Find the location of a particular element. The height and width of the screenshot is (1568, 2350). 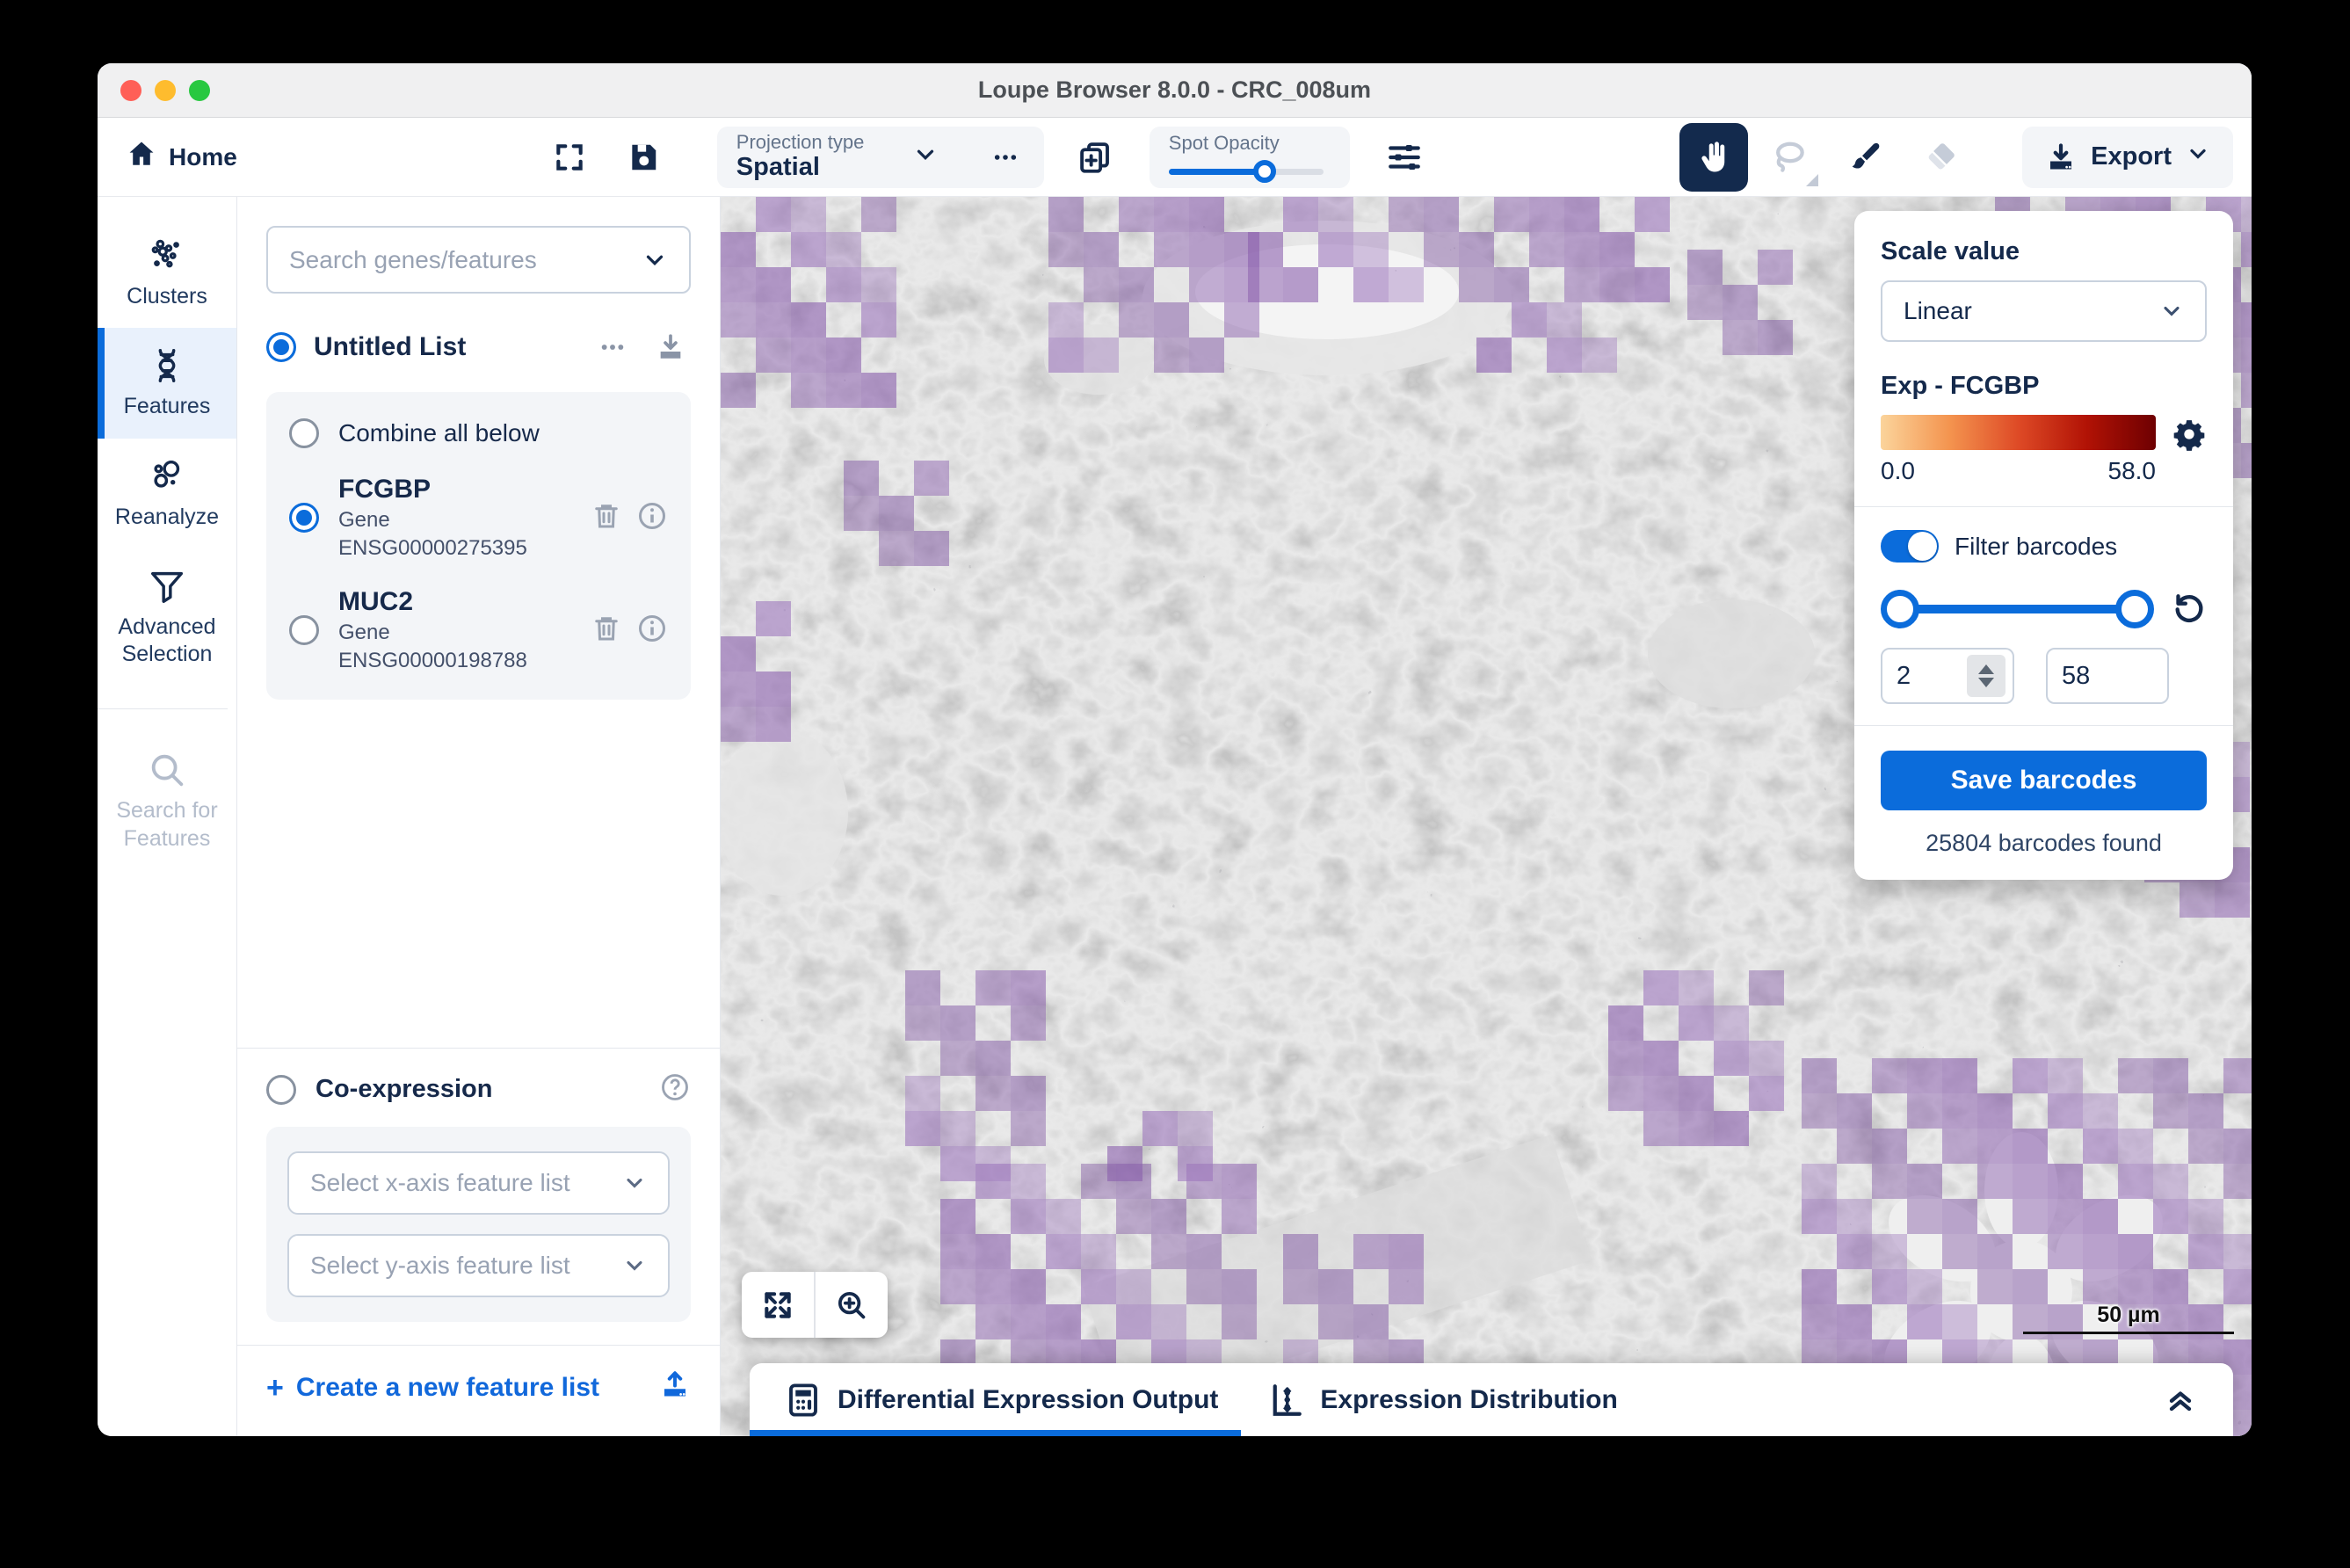

sidebar-item-features: Features is located at coordinates (167, 383).